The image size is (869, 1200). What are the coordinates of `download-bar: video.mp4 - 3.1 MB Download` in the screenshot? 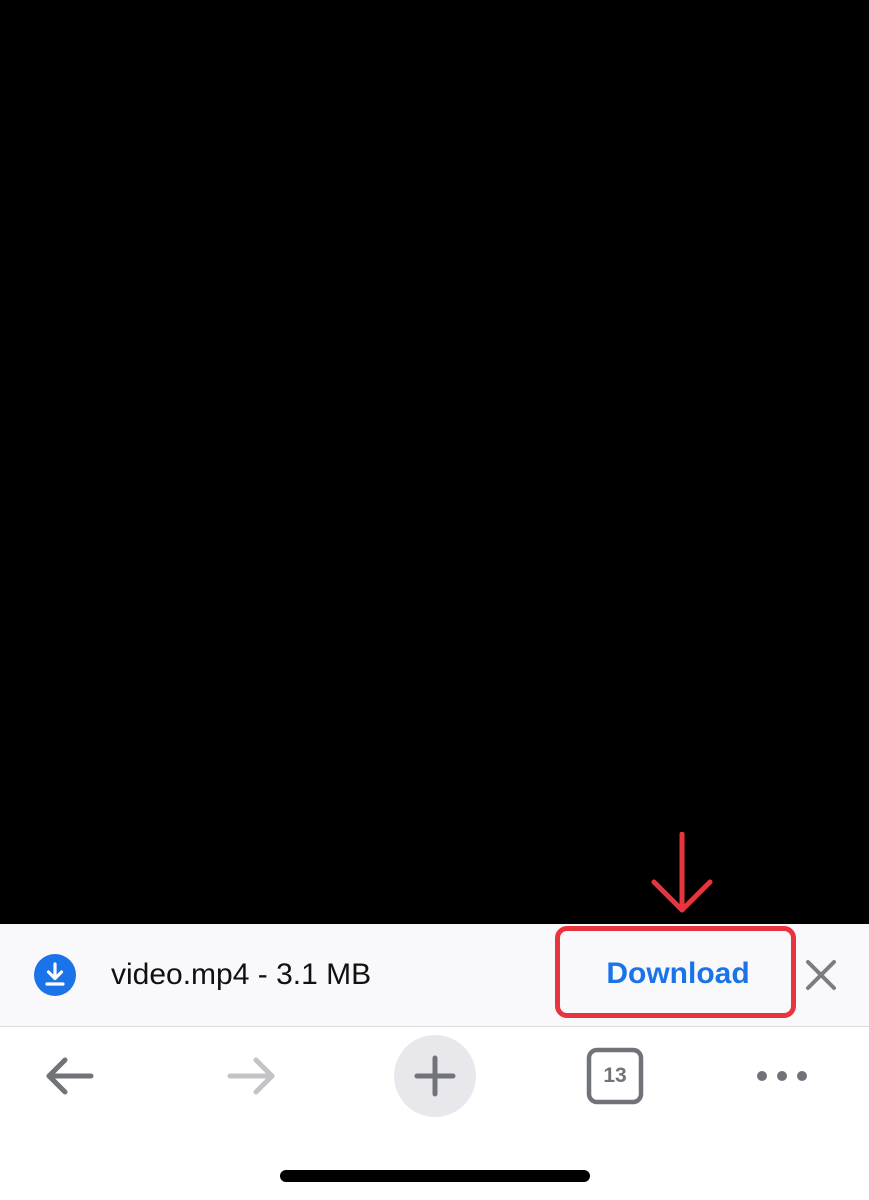 It's located at (434, 975).